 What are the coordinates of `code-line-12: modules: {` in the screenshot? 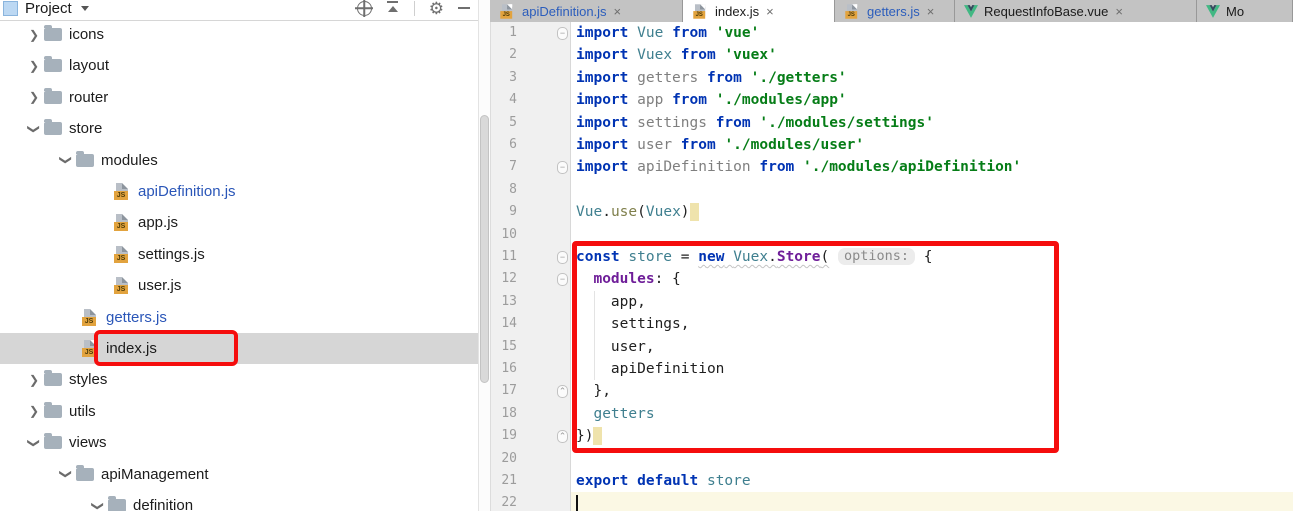 It's located at (628, 279).